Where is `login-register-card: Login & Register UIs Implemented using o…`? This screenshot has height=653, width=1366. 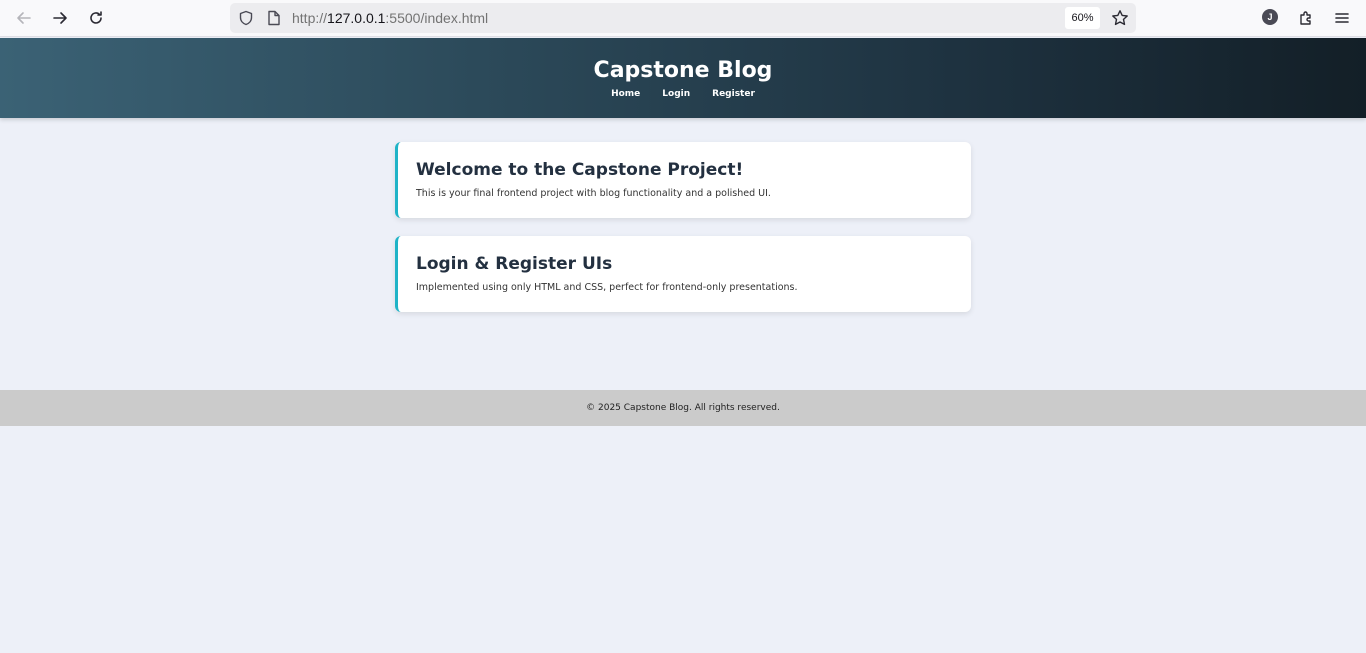
login-register-card: Login & Register UIs Implemented using o… is located at coordinates (683, 274).